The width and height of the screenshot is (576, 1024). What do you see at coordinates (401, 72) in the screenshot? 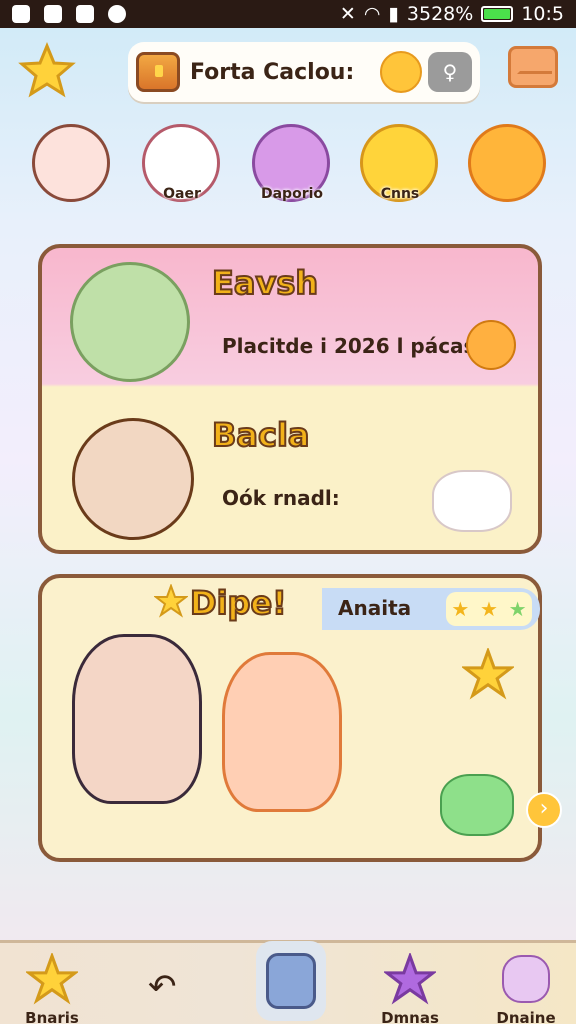
I see `happy-face-icon` at bounding box center [401, 72].